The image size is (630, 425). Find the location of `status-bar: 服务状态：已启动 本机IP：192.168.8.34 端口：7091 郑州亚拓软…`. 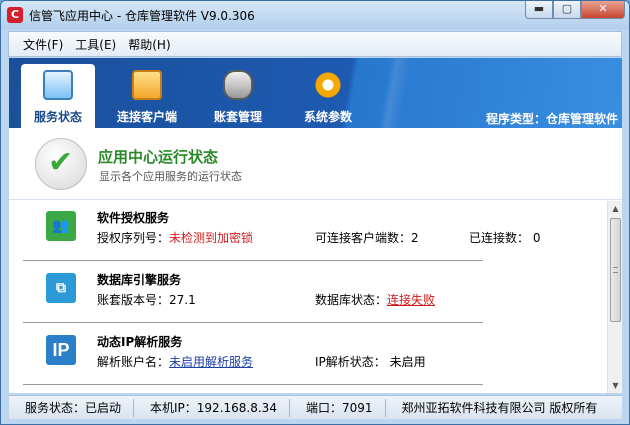

status-bar: 服务状态：已启动 本机IP：192.168.8.34 端口：7091 郑州亚拓软… is located at coordinates (315, 407).